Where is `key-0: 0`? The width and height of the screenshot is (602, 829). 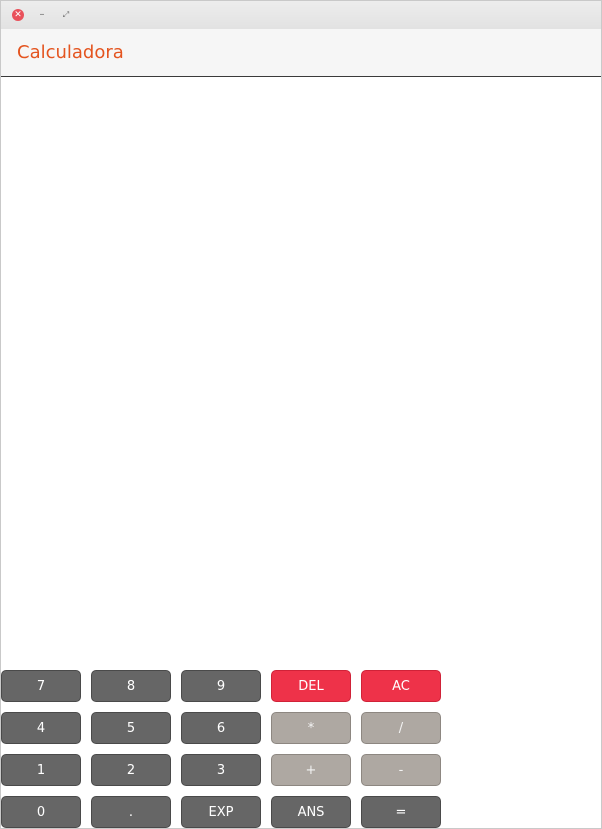 key-0: 0 is located at coordinates (41, 812).